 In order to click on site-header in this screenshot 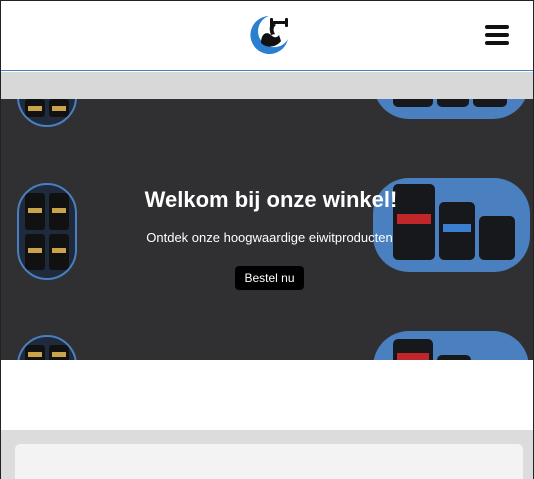, I will do `click(267, 36)`.